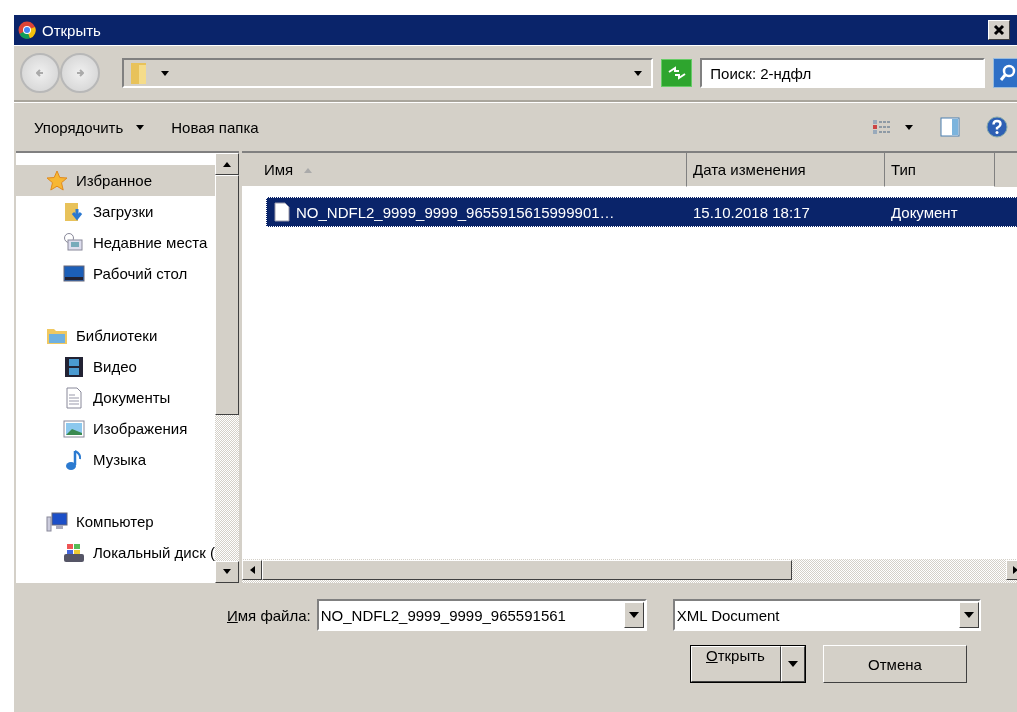 Image resolution: width=1017 pixels, height=712 pixels. What do you see at coordinates (115, 180) in the screenshot?
I see `sidebar-item: Избранное` at bounding box center [115, 180].